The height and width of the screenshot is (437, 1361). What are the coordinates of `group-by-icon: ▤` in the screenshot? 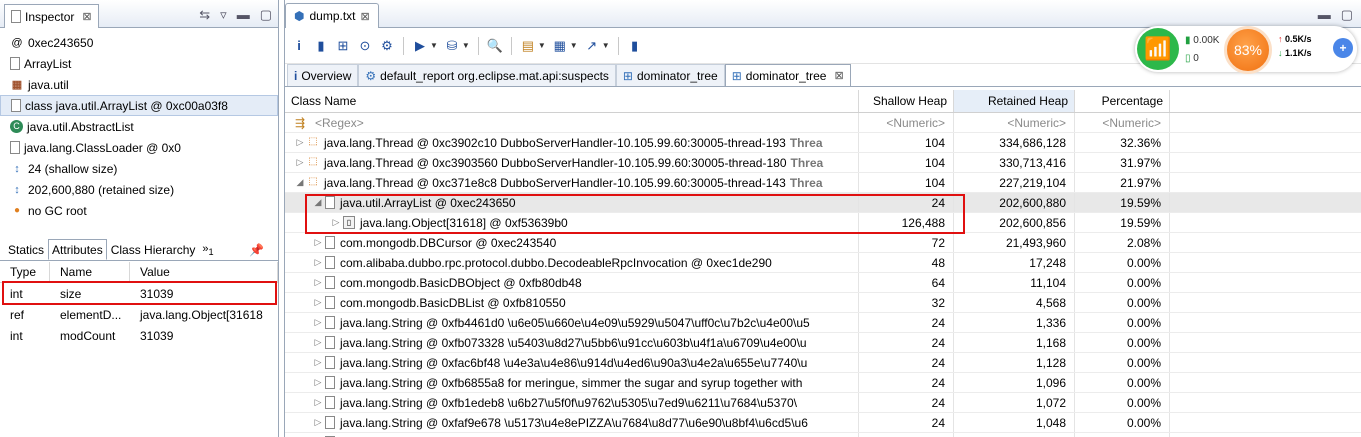 It's located at (528, 46).